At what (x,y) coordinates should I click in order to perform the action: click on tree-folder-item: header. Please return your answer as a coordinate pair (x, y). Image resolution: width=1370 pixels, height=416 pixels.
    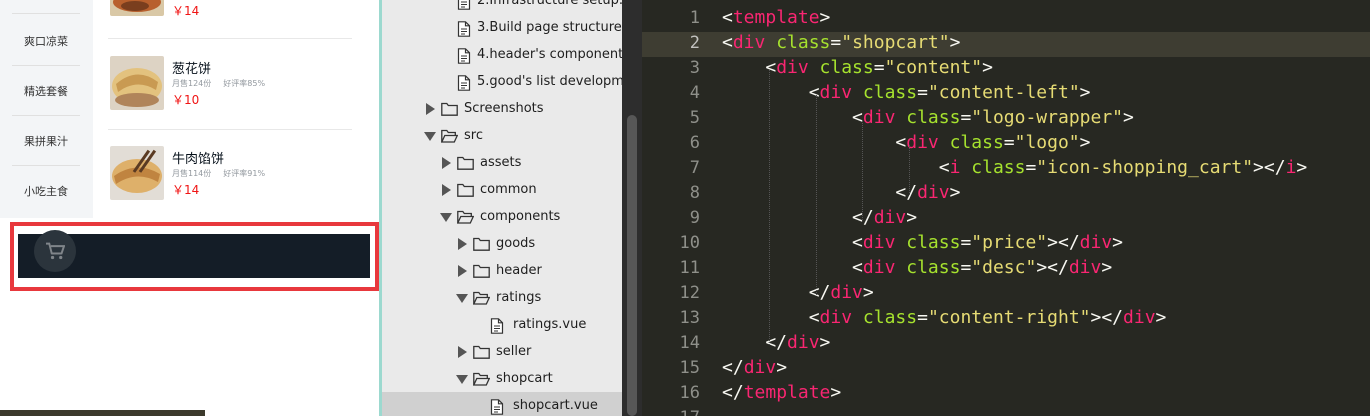
    Looking at the image, I should click on (502, 270).